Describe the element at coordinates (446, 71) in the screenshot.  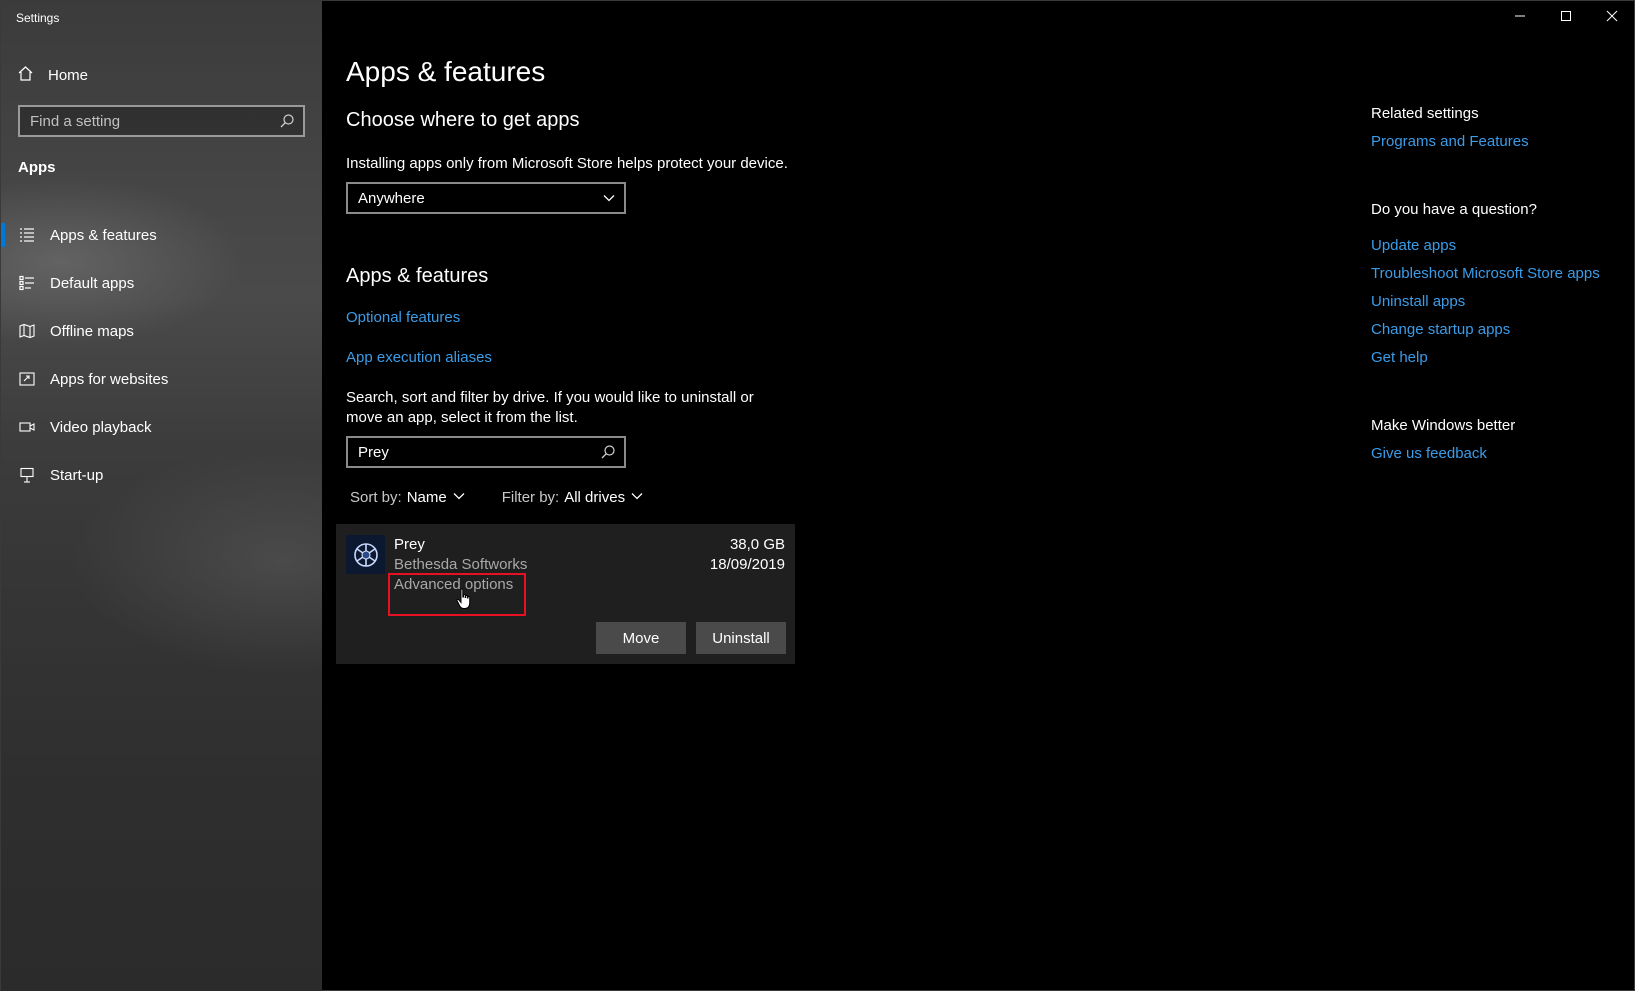
I see `page-title: Apps & features` at that location.